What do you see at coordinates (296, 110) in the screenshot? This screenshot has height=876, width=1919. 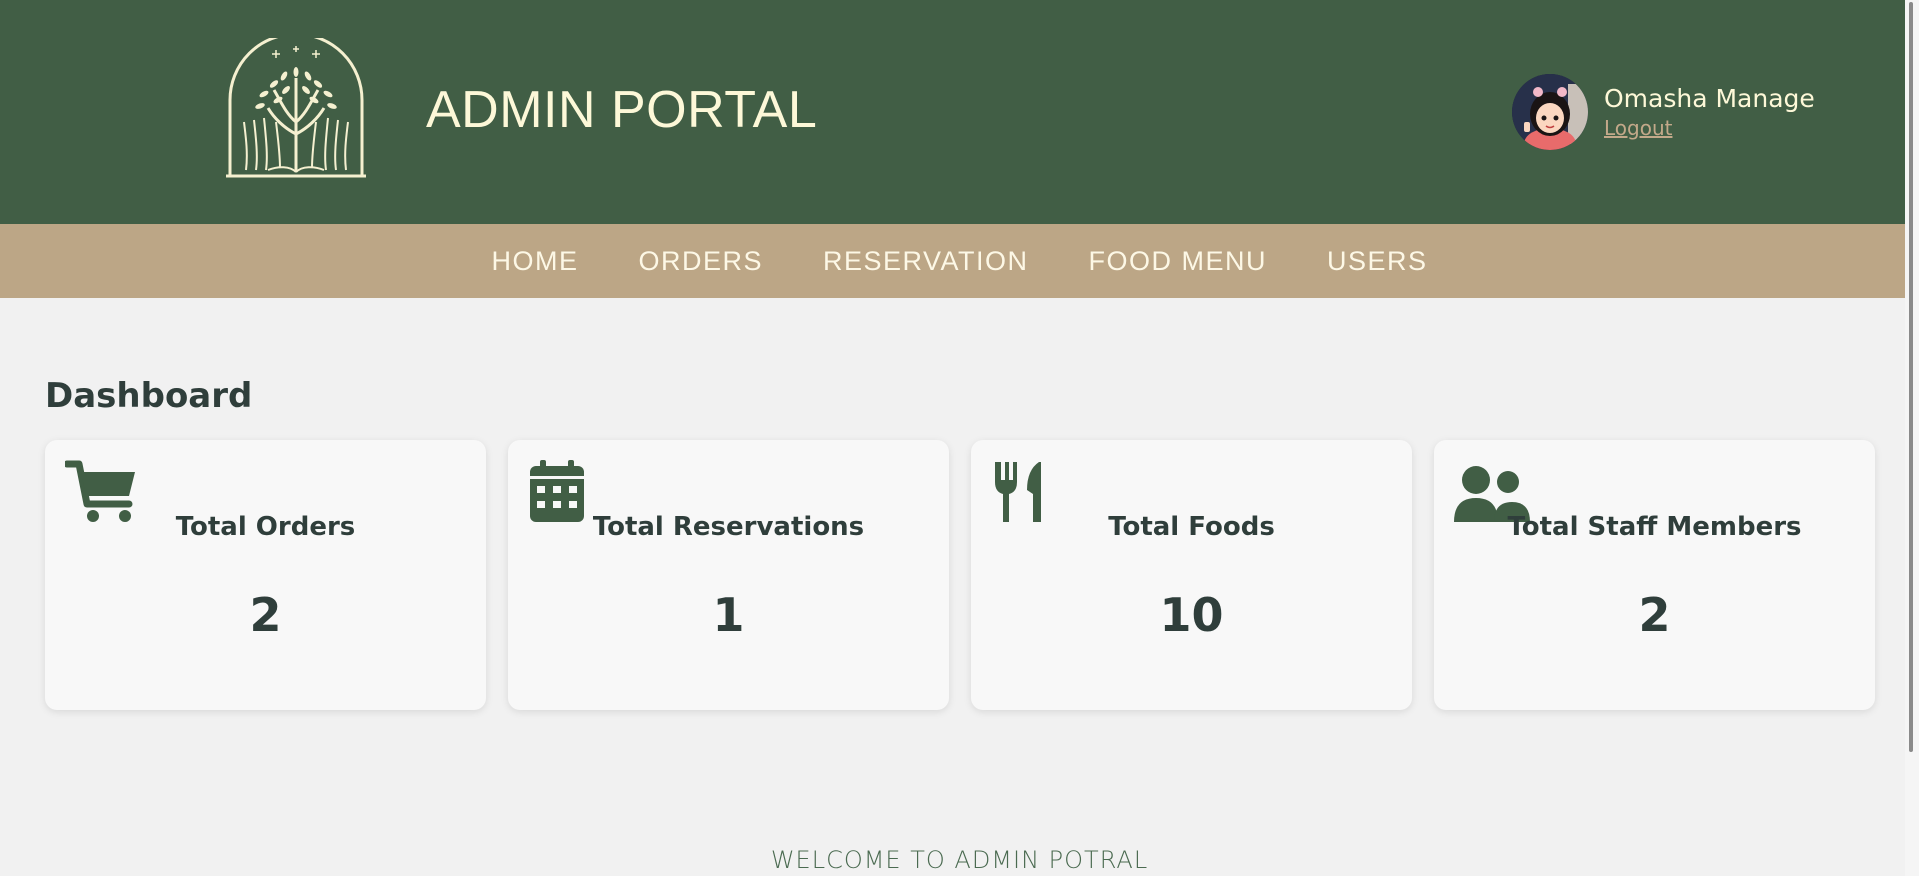 I see `tree-logo-icon` at bounding box center [296, 110].